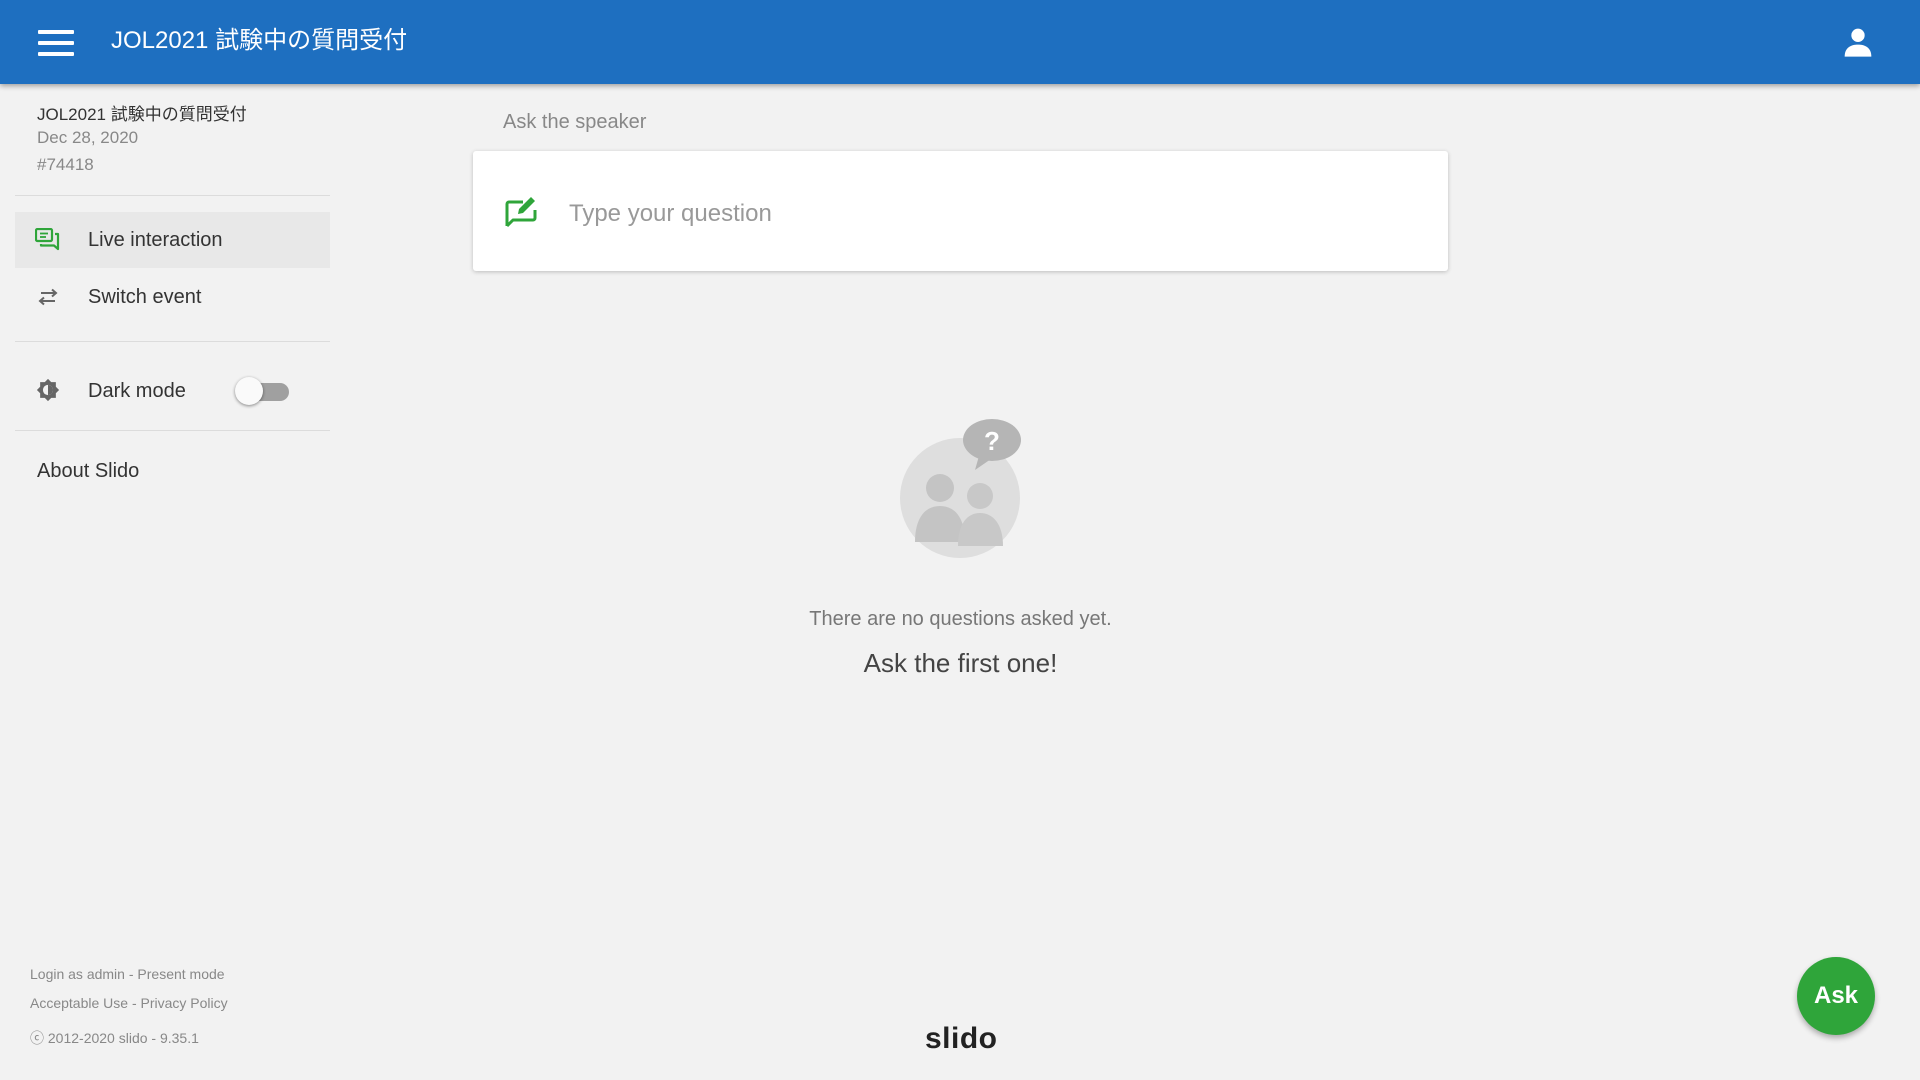 The image size is (1920, 1080). Describe the element at coordinates (960, 211) in the screenshot. I see `question-input-card: Type your question` at that location.